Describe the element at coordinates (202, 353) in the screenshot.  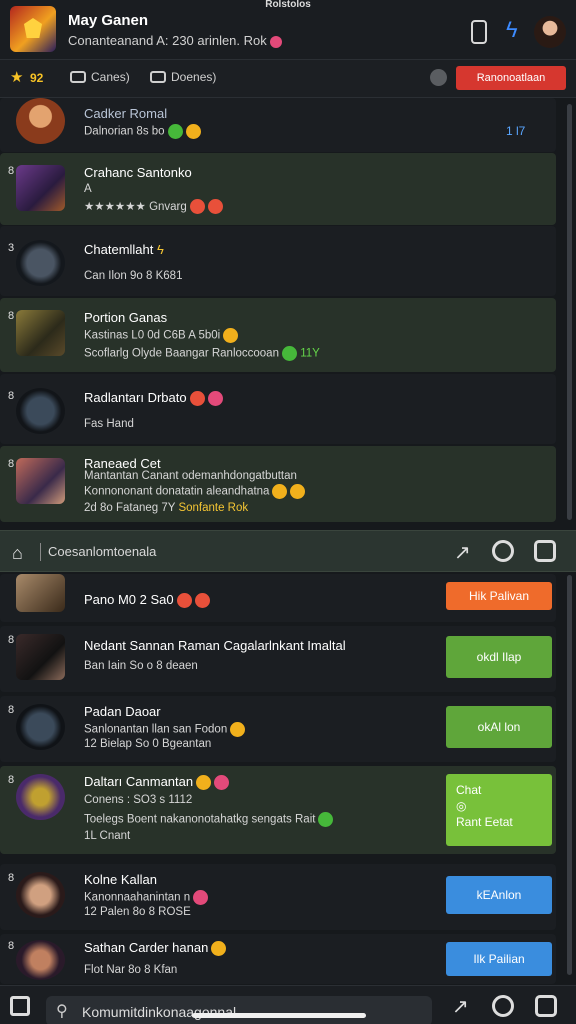
I see `list-item-meta: Scoflarlg Olyde Baangar Ranloccooan 11Y` at that location.